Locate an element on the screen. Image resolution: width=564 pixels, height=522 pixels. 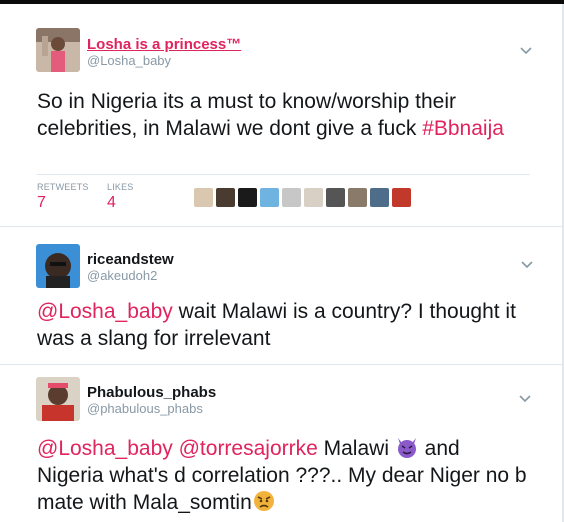
user-handle: @Losha_baby is located at coordinates (129, 60).